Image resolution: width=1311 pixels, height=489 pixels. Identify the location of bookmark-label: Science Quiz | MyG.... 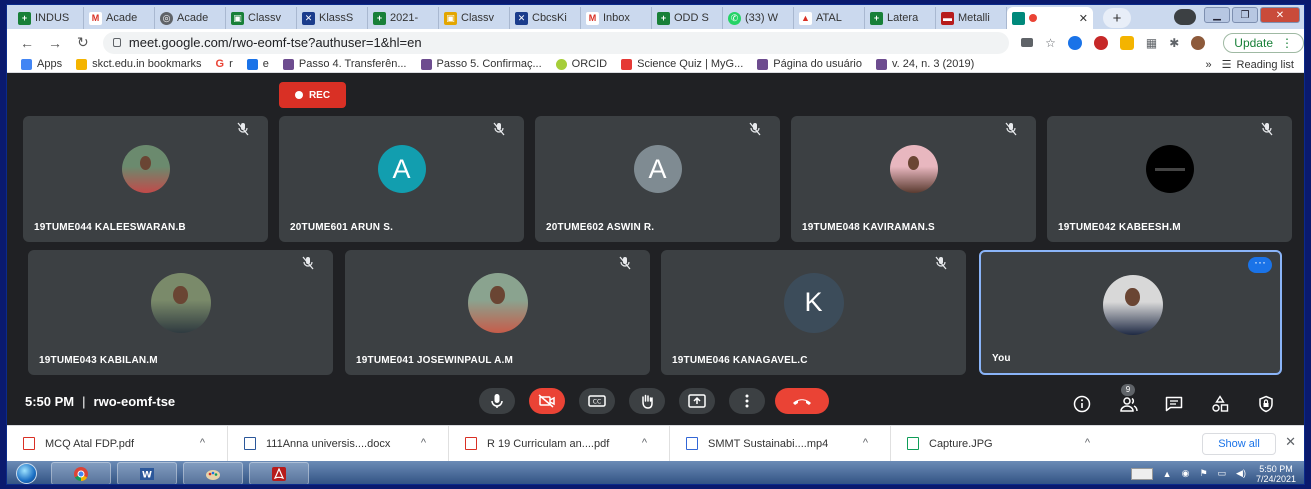
(690, 64).